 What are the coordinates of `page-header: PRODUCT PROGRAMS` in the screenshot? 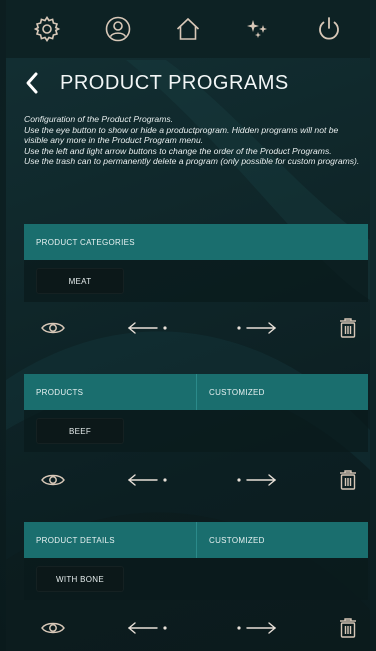 It's located at (156, 83).